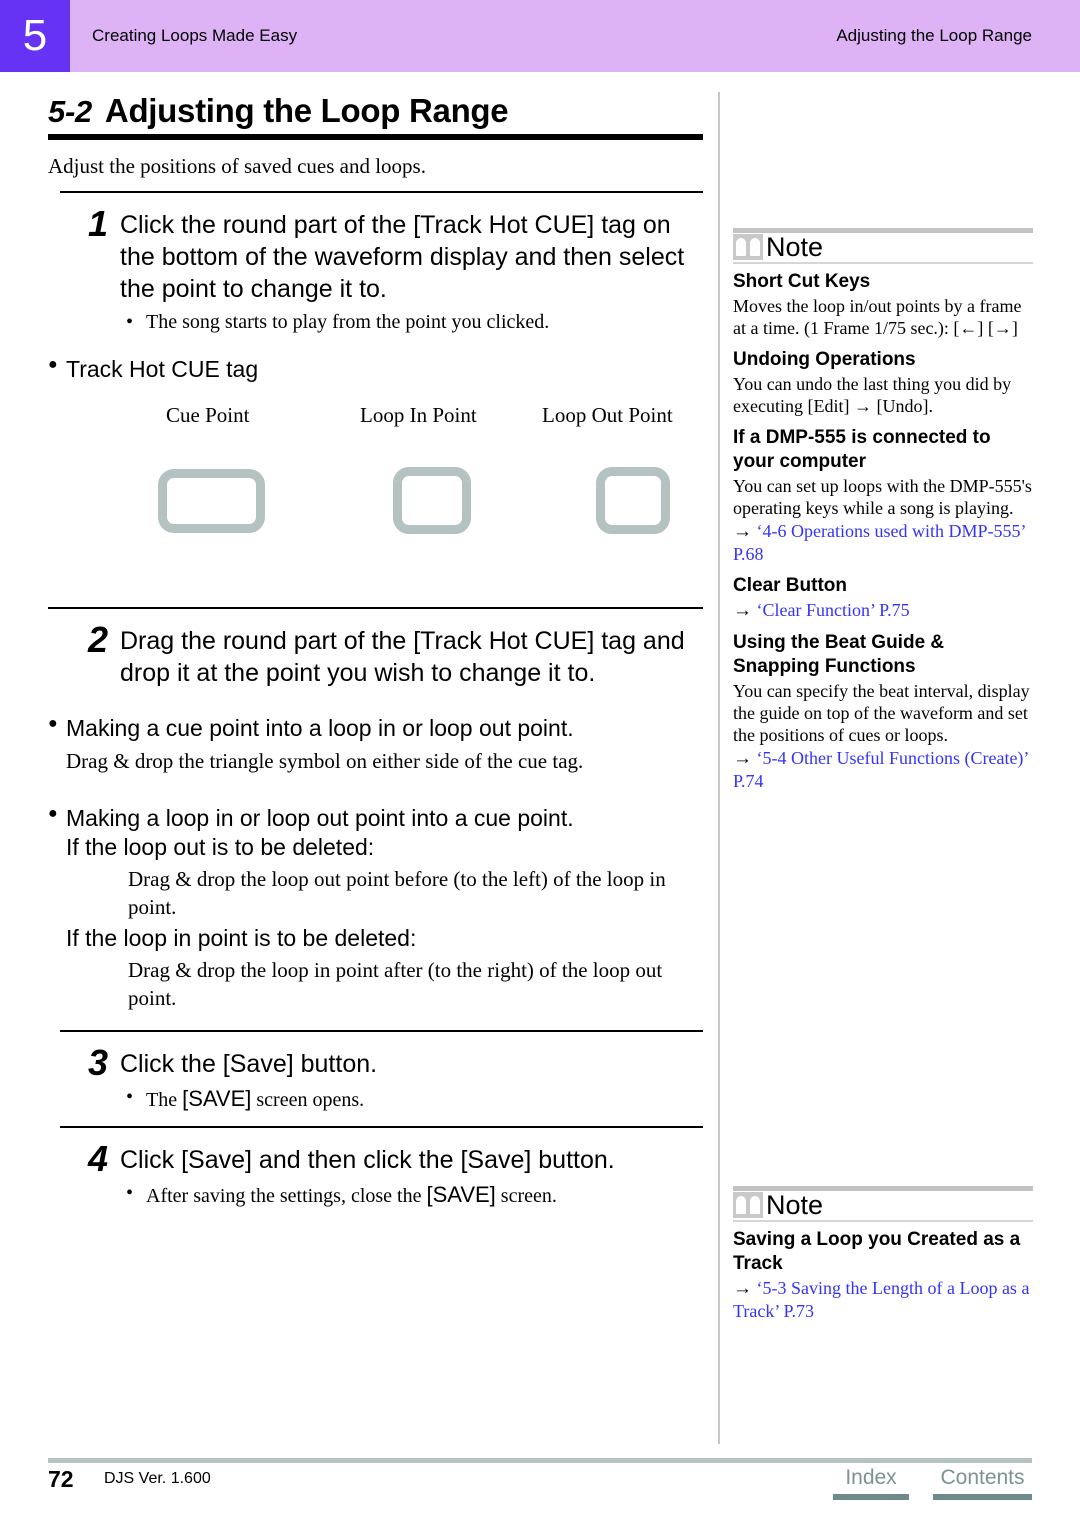  Describe the element at coordinates (871, 1497) in the screenshot. I see `footer-index-underline` at that location.